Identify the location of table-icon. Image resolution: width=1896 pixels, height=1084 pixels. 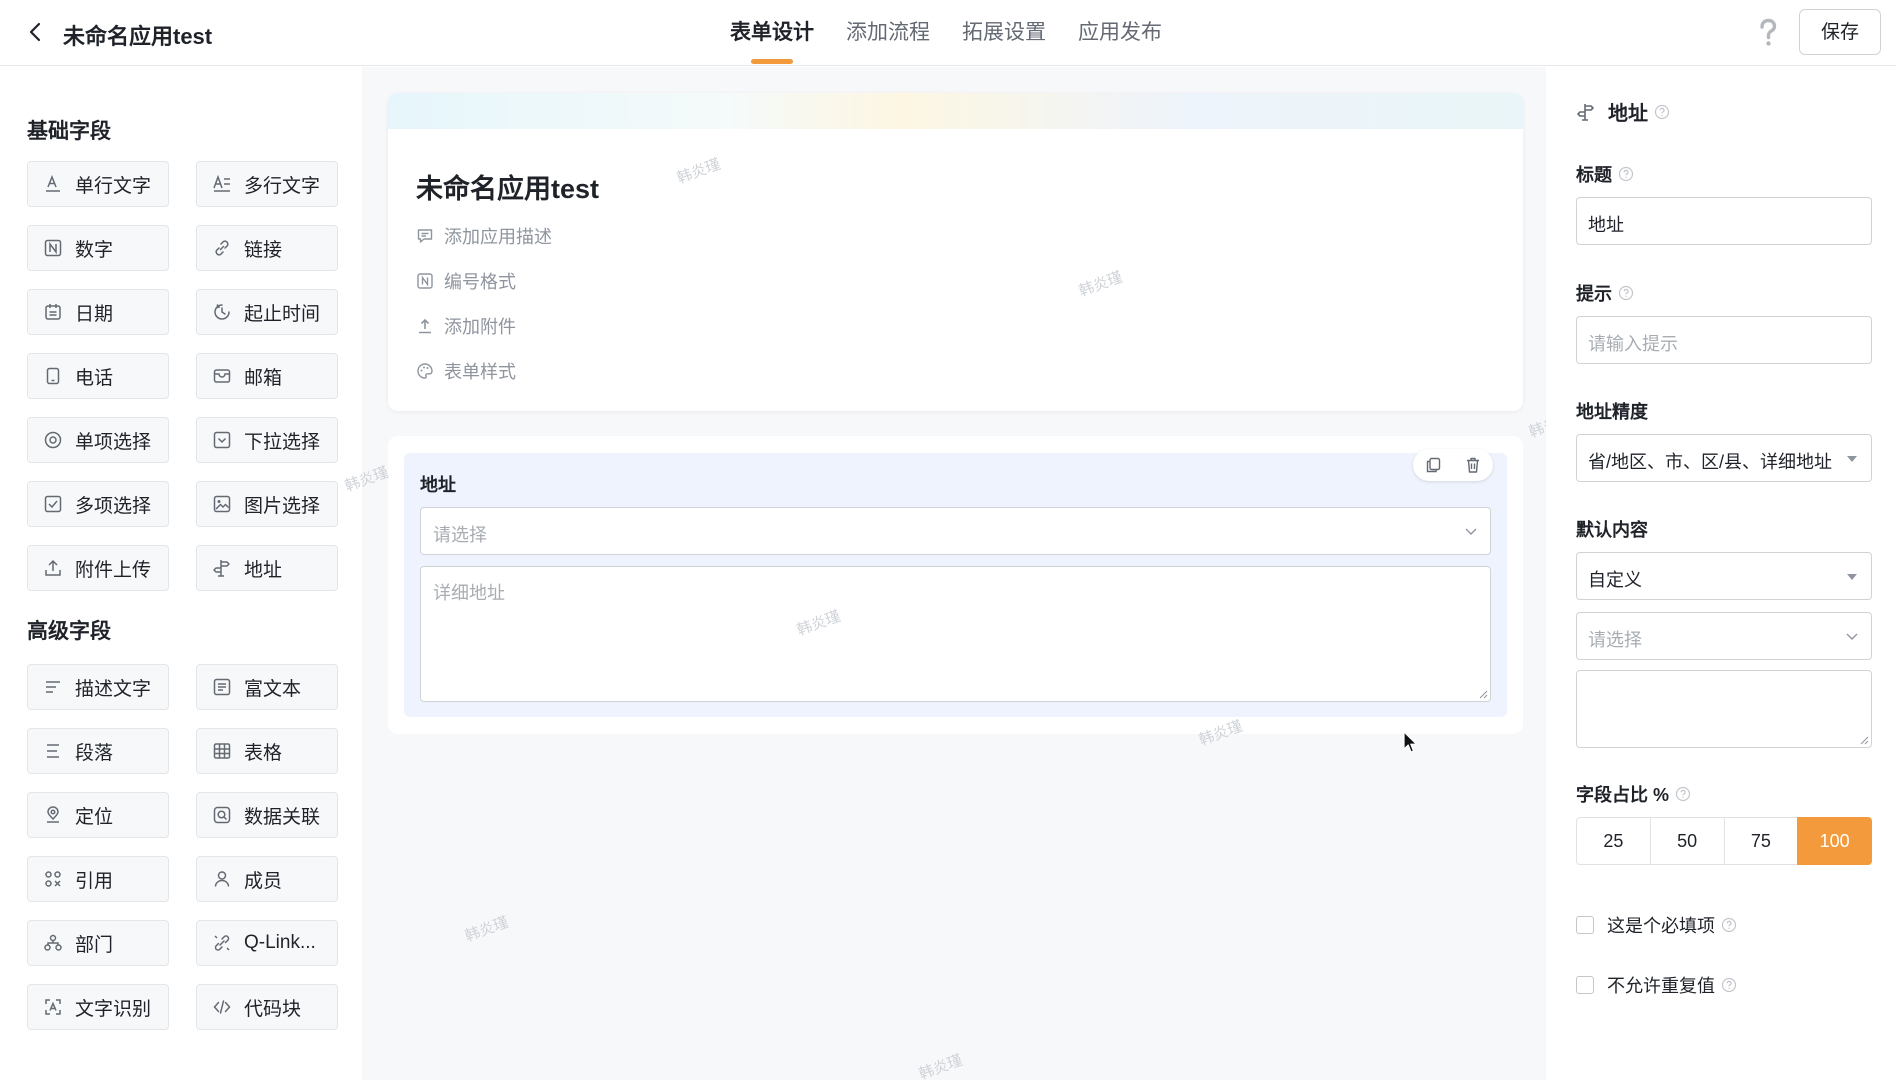
(222, 751).